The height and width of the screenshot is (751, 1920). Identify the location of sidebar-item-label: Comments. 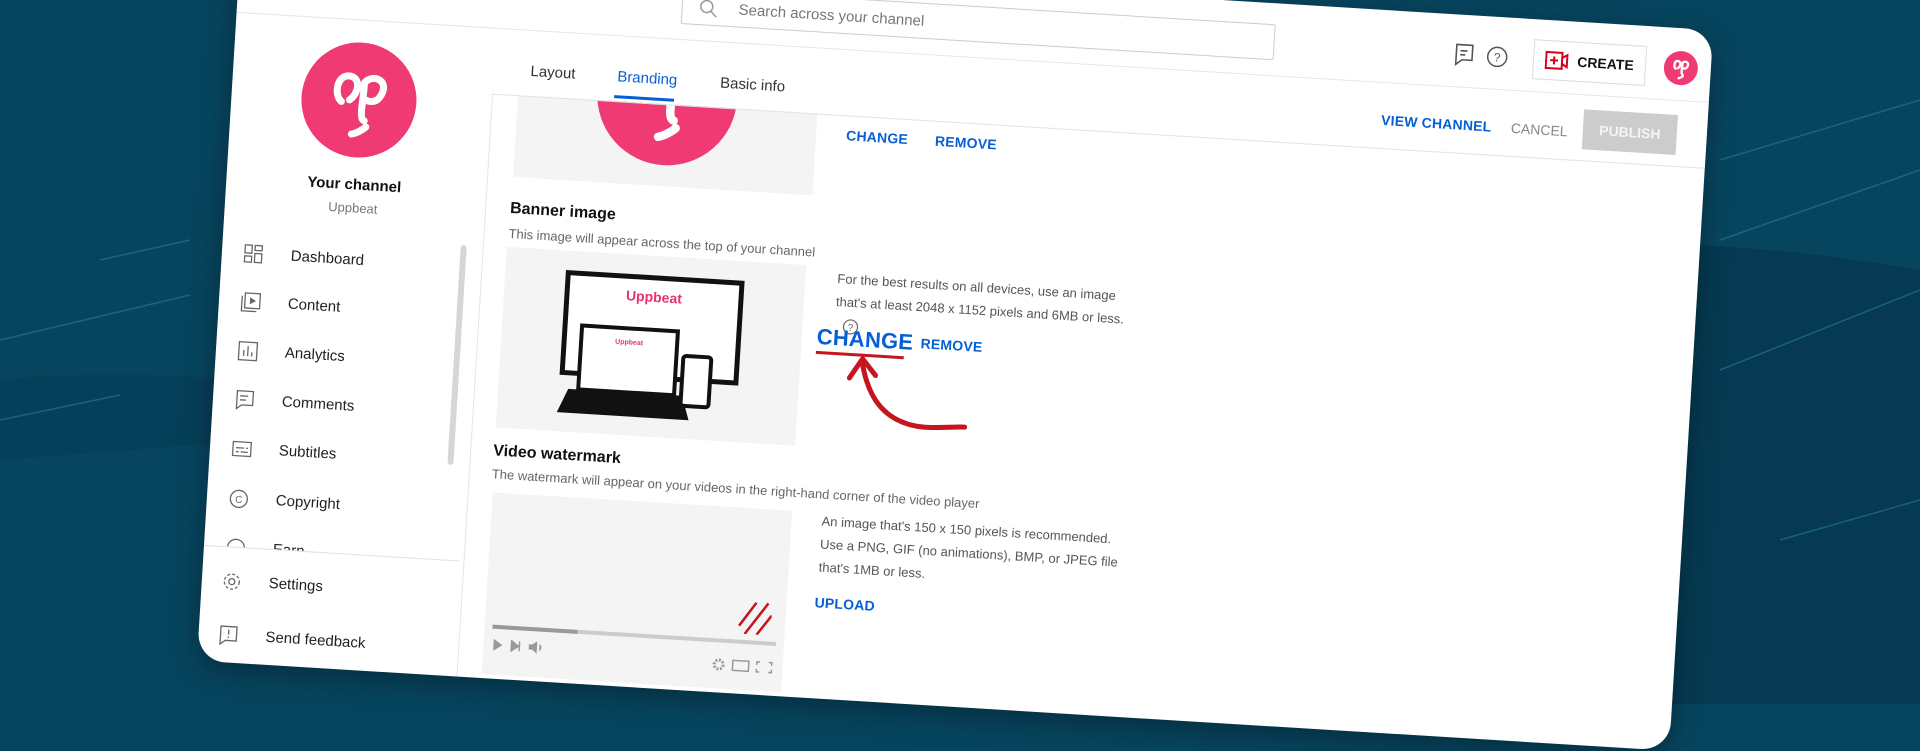
(317, 403).